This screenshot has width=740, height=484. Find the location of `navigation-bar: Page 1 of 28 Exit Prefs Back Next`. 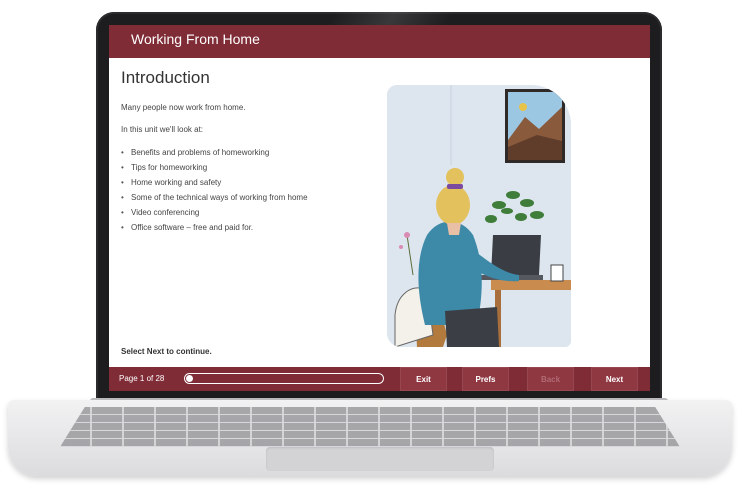

navigation-bar: Page 1 of 28 Exit Prefs Back Next is located at coordinates (379, 379).